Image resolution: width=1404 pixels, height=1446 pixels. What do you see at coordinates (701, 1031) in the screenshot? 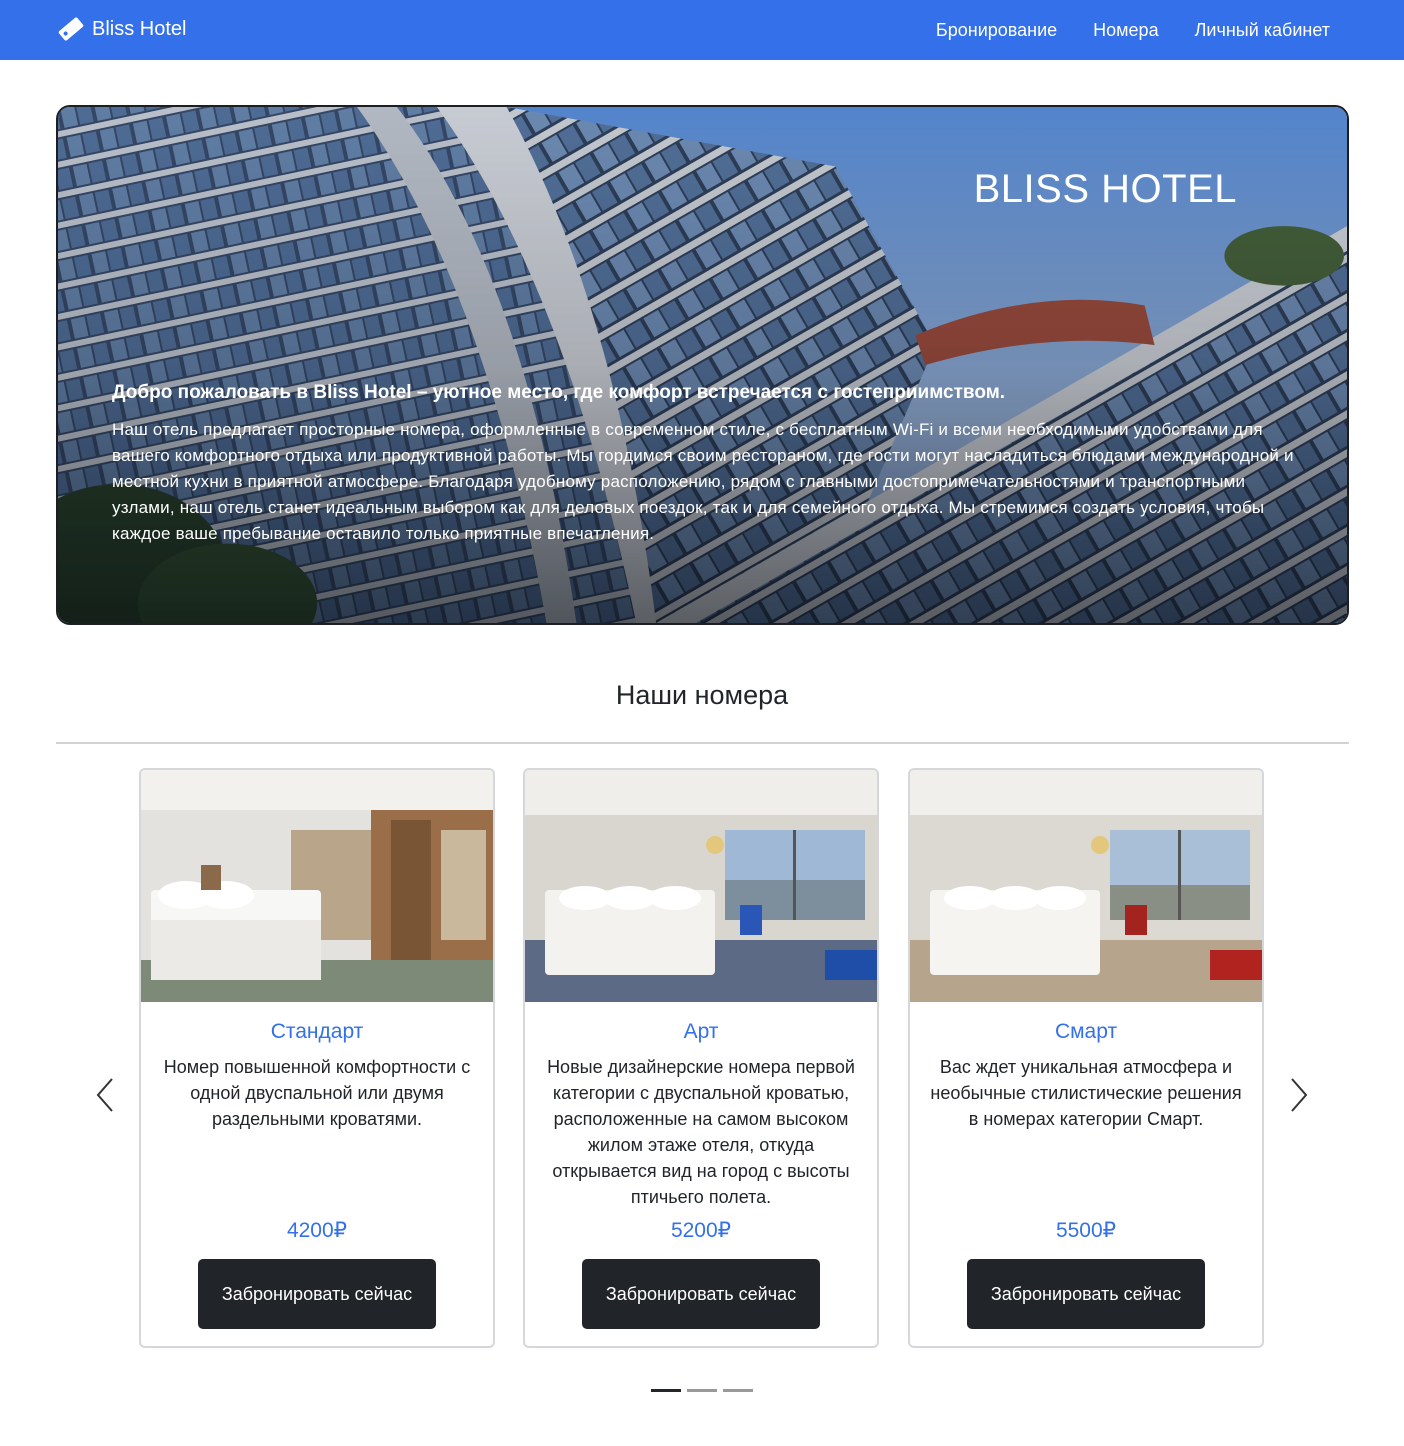
I see `room-title: Арт` at bounding box center [701, 1031].